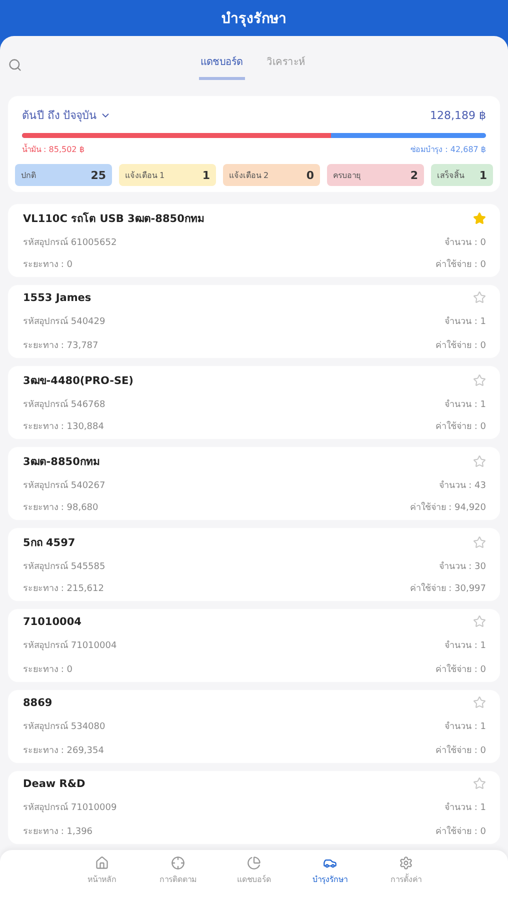  I want to click on vehicle-card: Deaw R&D รหัสอุปกรณ์ 71010009 จำนวน : 1 ระยะทาง : 1,396 ค่าใช้จ่าย : 0, so click(254, 807).